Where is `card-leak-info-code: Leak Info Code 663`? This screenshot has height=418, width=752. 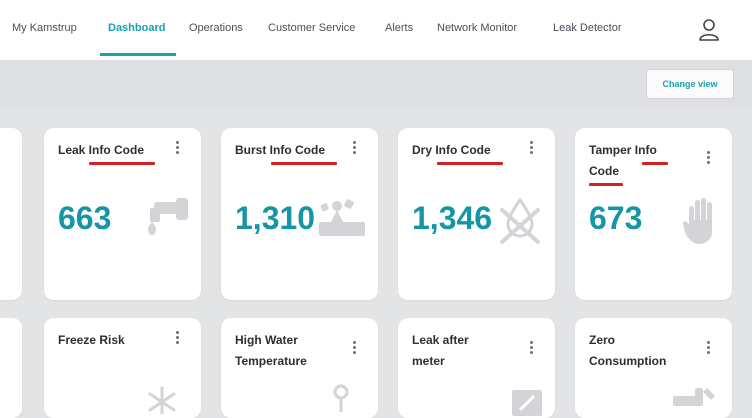 card-leak-info-code: Leak Info Code 663 is located at coordinates (122, 214).